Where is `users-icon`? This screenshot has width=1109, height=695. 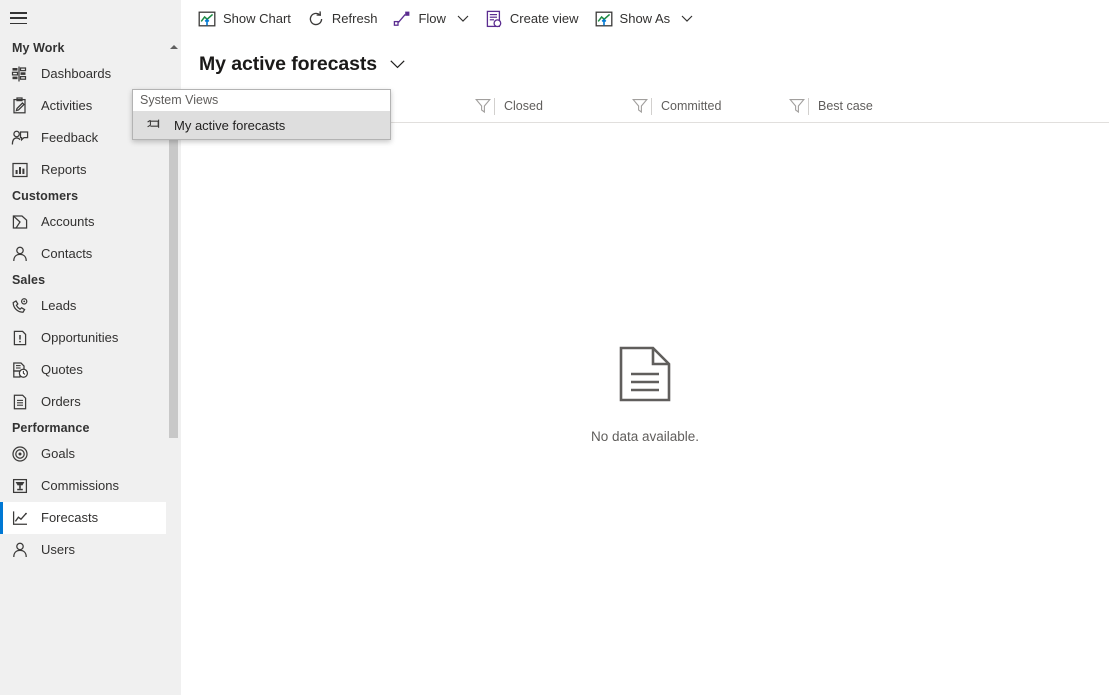
users-icon is located at coordinates (20, 550).